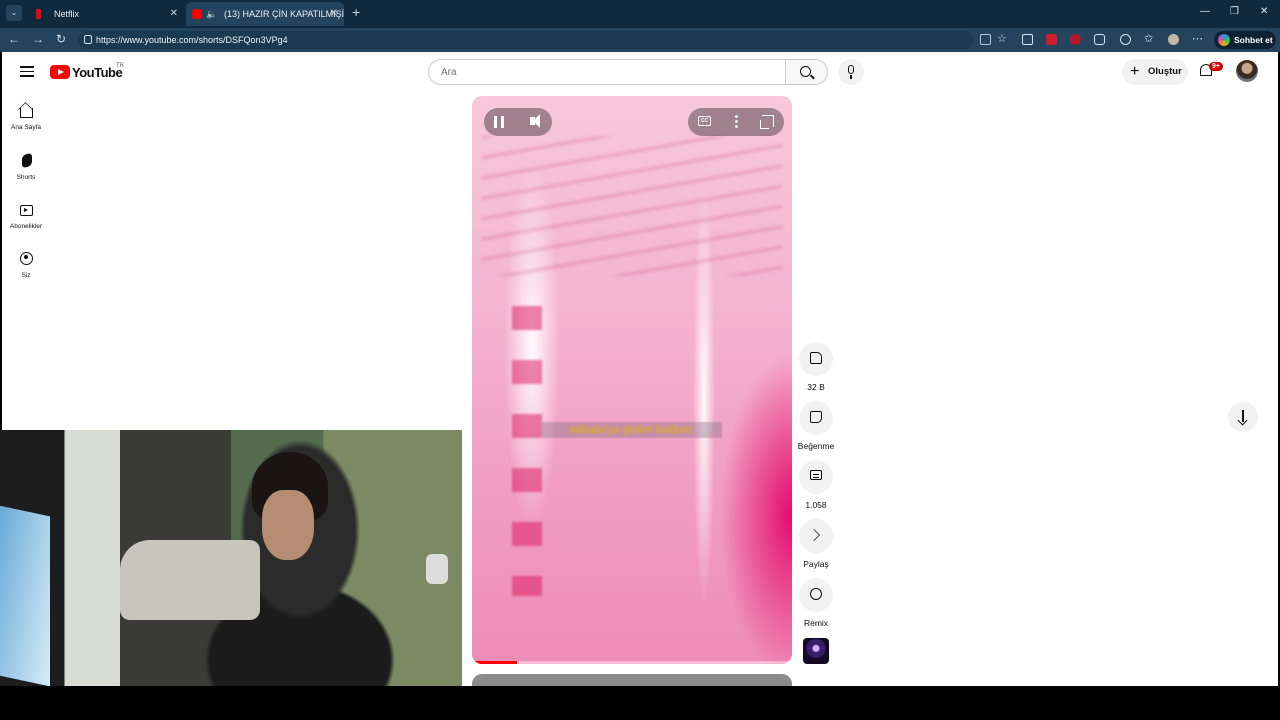 This screenshot has height=720, width=1280. What do you see at coordinates (26, 177) in the screenshot?
I see `sidebar-item-label: Shorts` at bounding box center [26, 177].